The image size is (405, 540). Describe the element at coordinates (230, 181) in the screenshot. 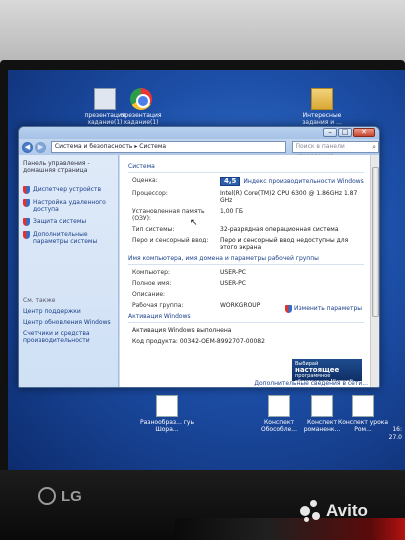

I see `performance-score: 4,5` at that location.